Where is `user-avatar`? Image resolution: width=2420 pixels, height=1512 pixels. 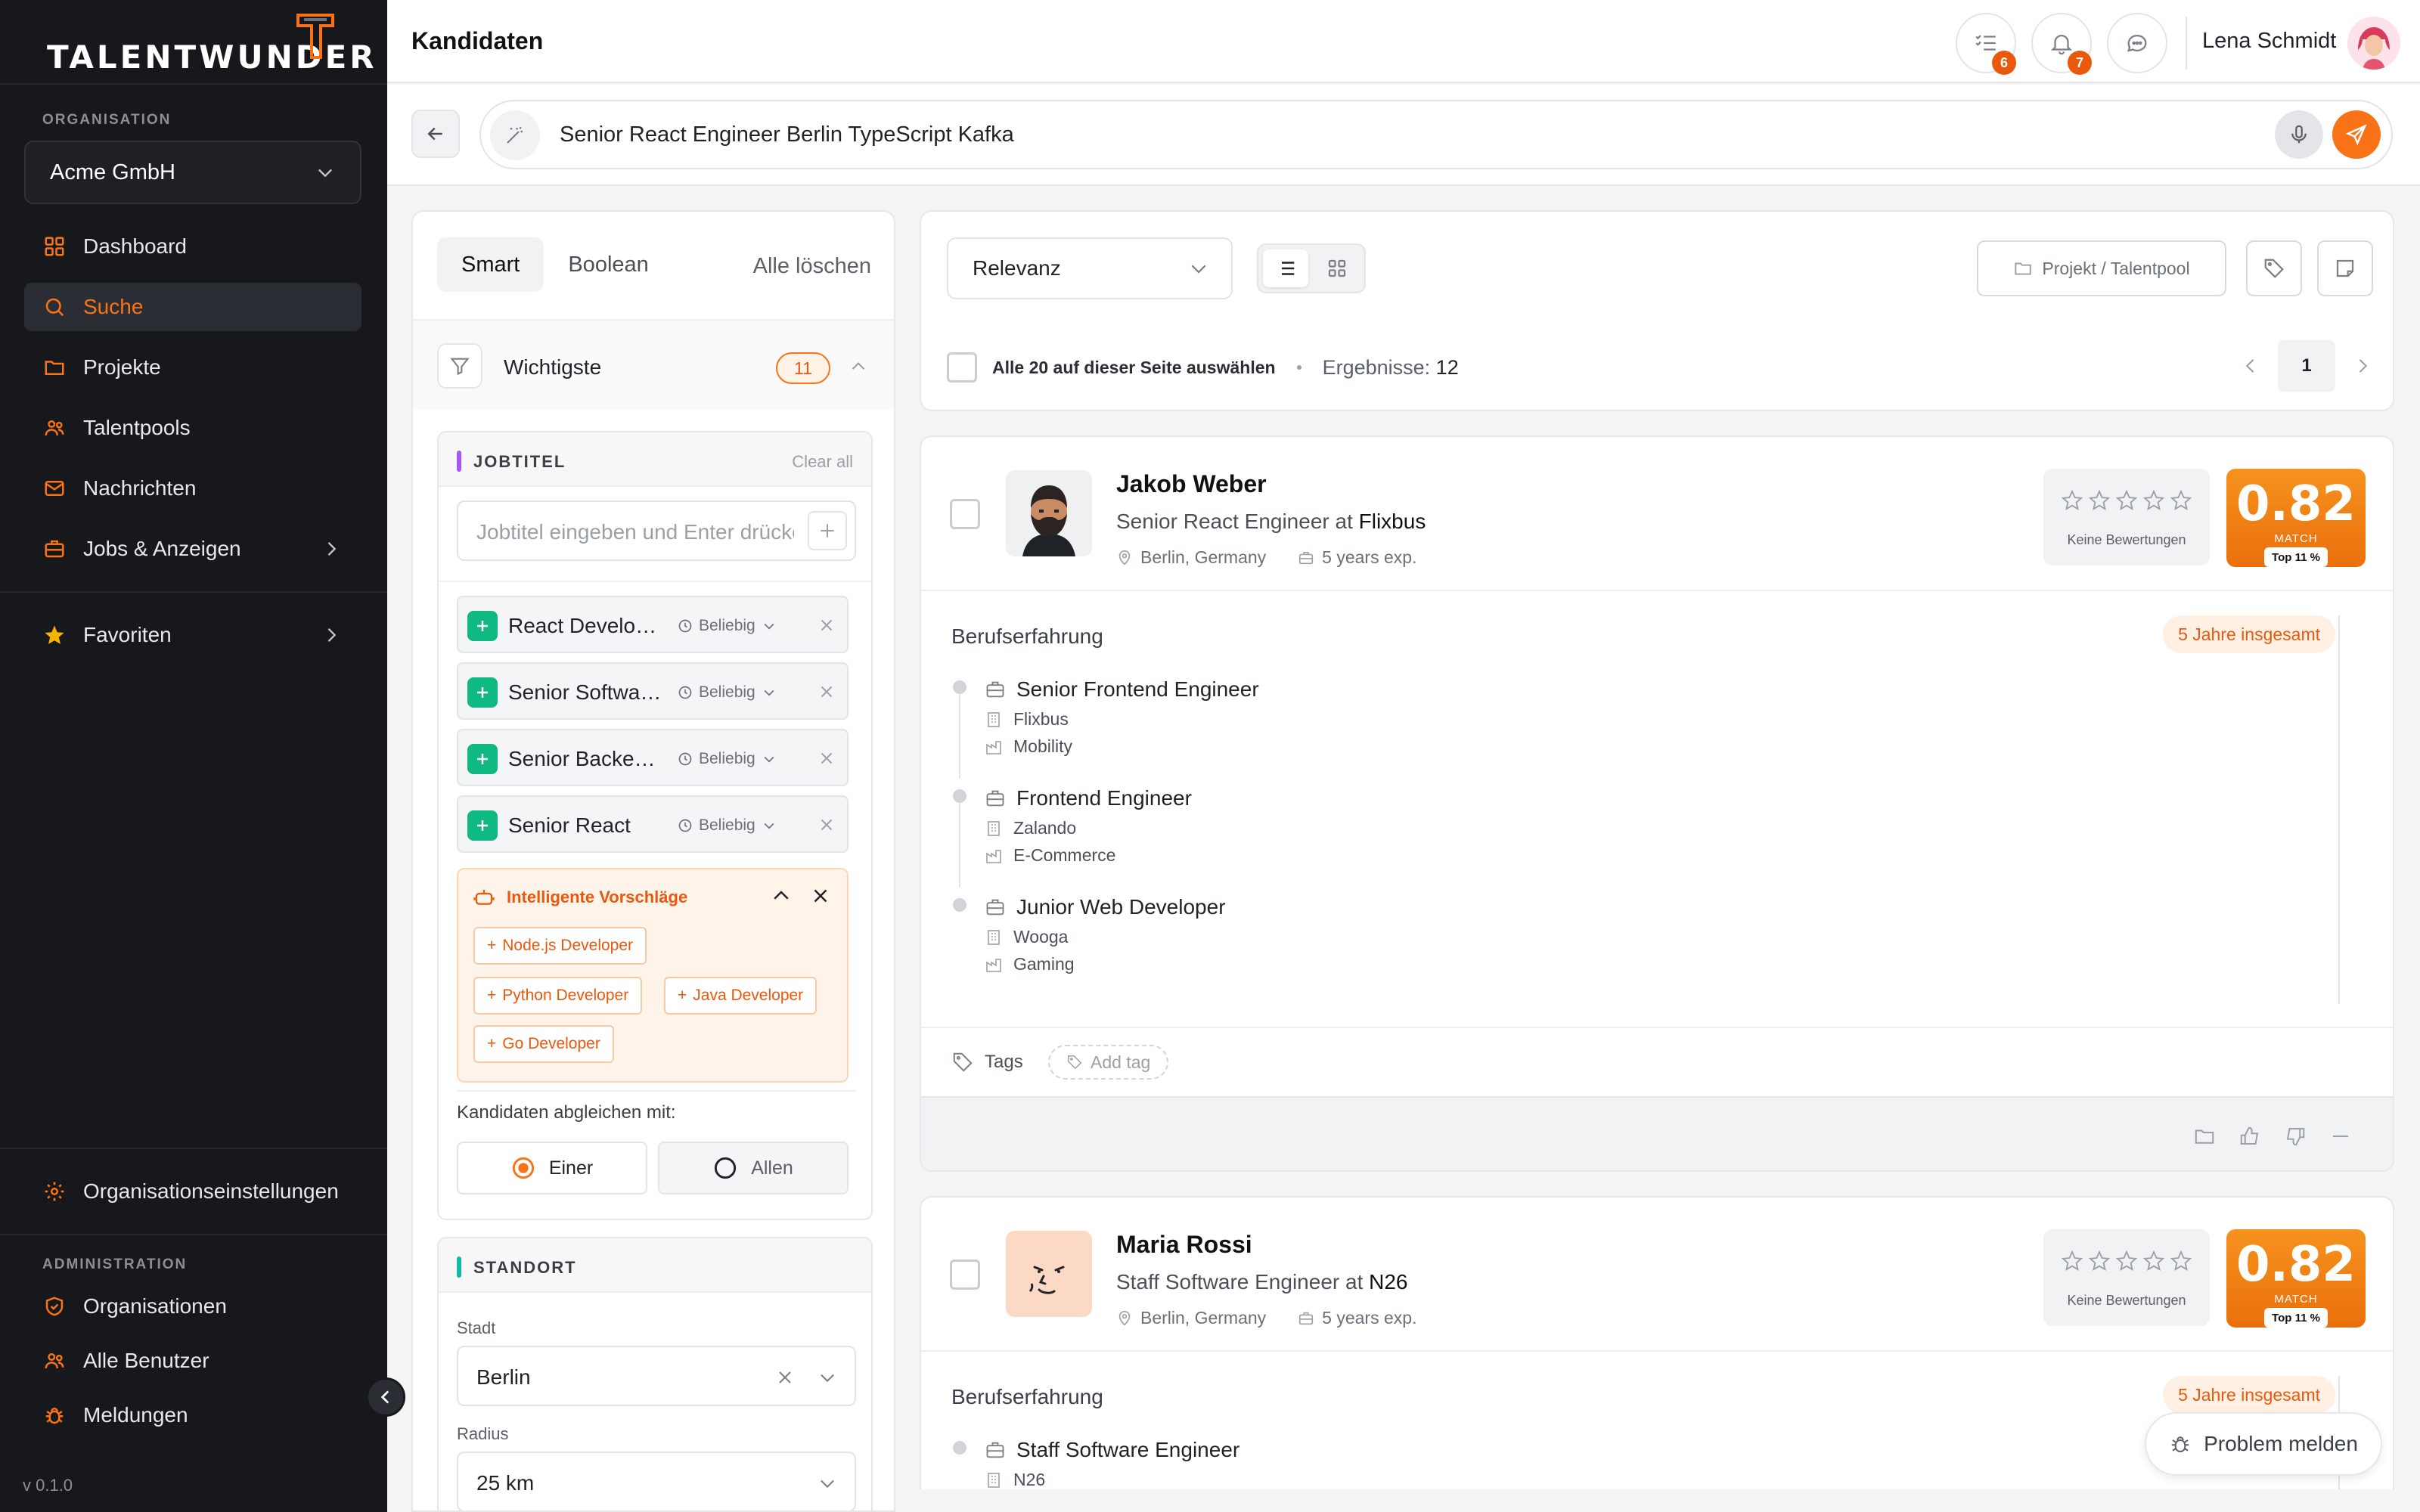
user-avatar is located at coordinates (2373, 44).